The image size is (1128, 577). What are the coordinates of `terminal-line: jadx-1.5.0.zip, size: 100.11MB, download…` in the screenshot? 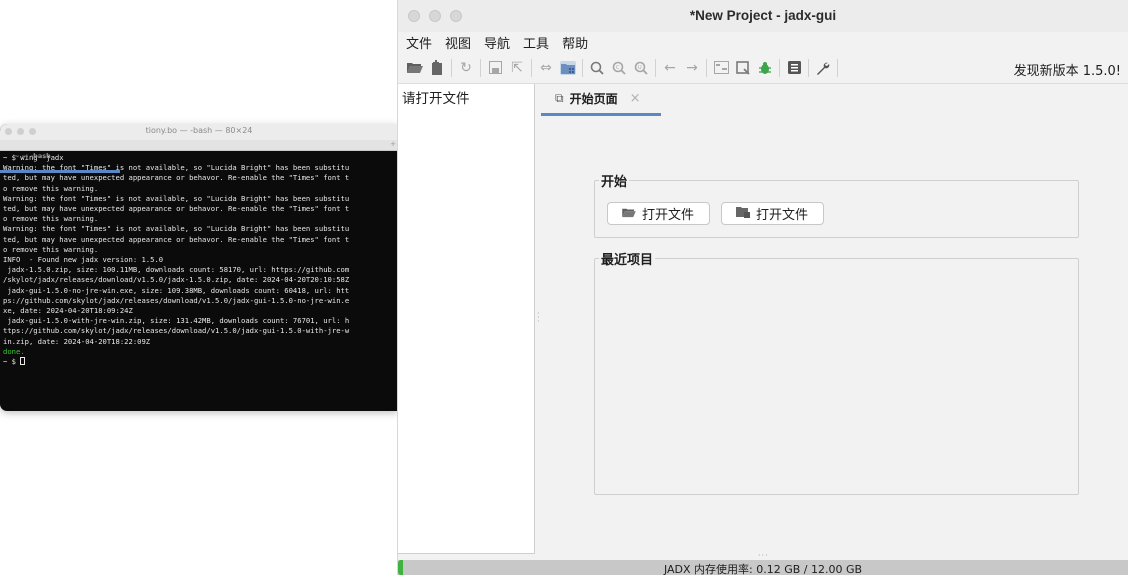 It's located at (176, 270).